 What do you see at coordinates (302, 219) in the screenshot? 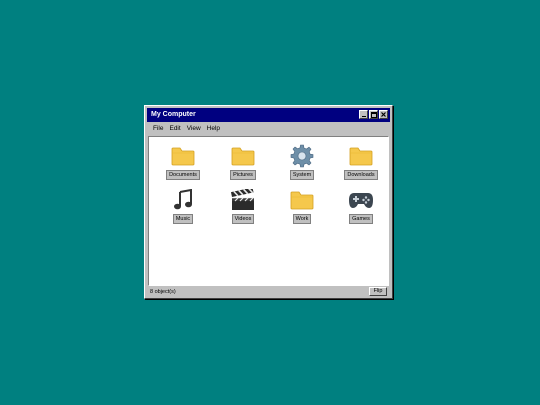
I see `icon-label: Work` at bounding box center [302, 219].